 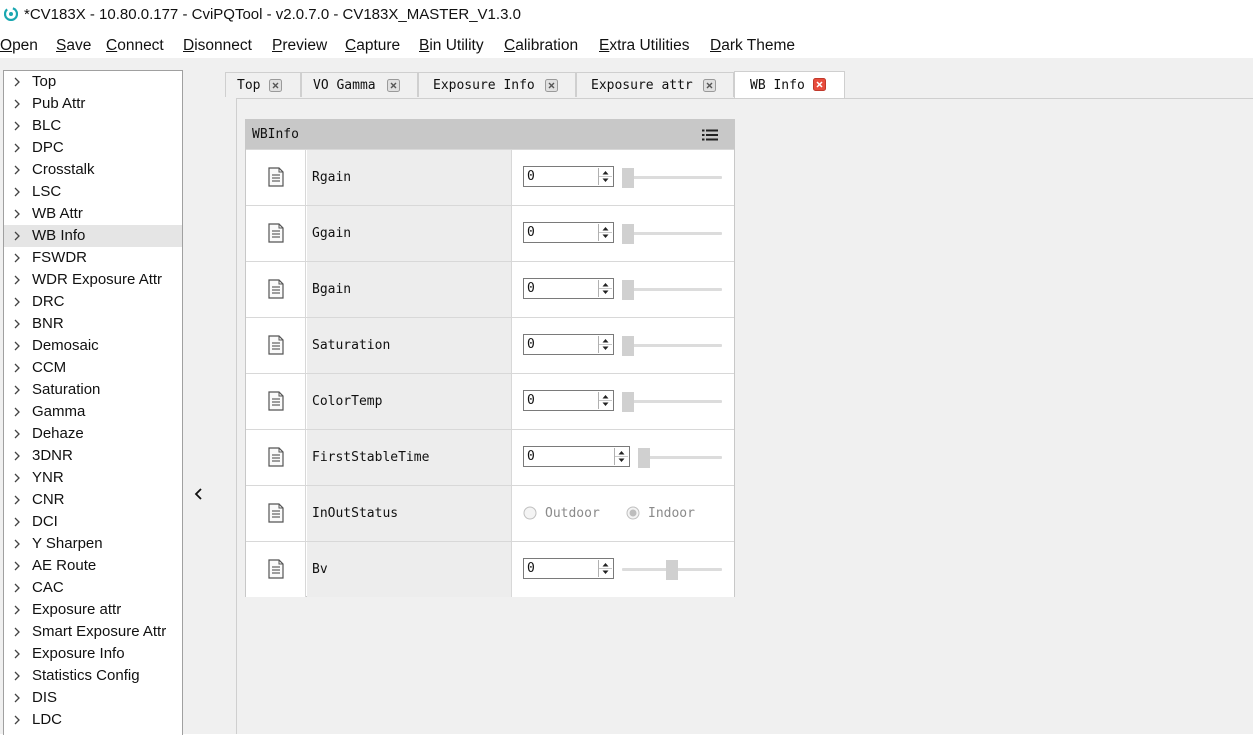 I want to click on sidebar-item-exposure-attr: Exposure attr, so click(x=93, y=610).